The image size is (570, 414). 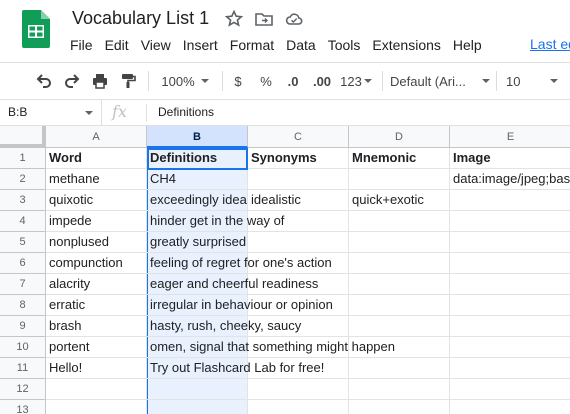 I want to click on cell-c8, so click(x=298, y=305).